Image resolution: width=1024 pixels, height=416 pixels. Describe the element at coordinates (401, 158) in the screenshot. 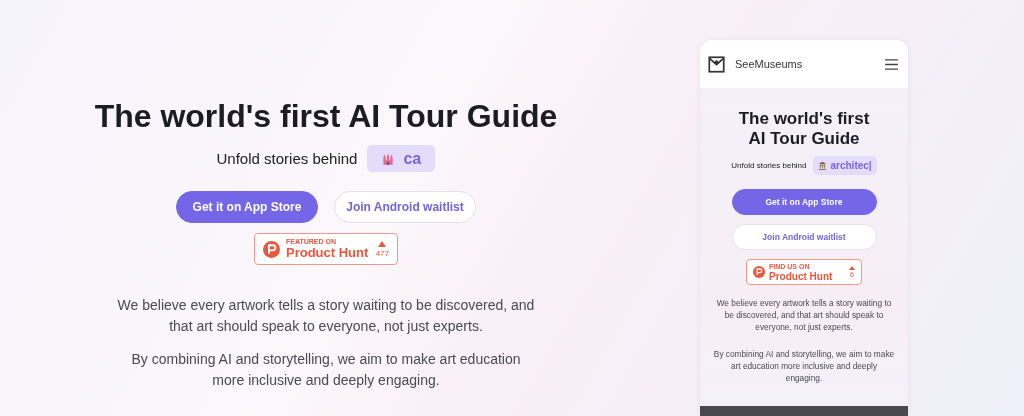

I see `rotating-word: ca` at that location.